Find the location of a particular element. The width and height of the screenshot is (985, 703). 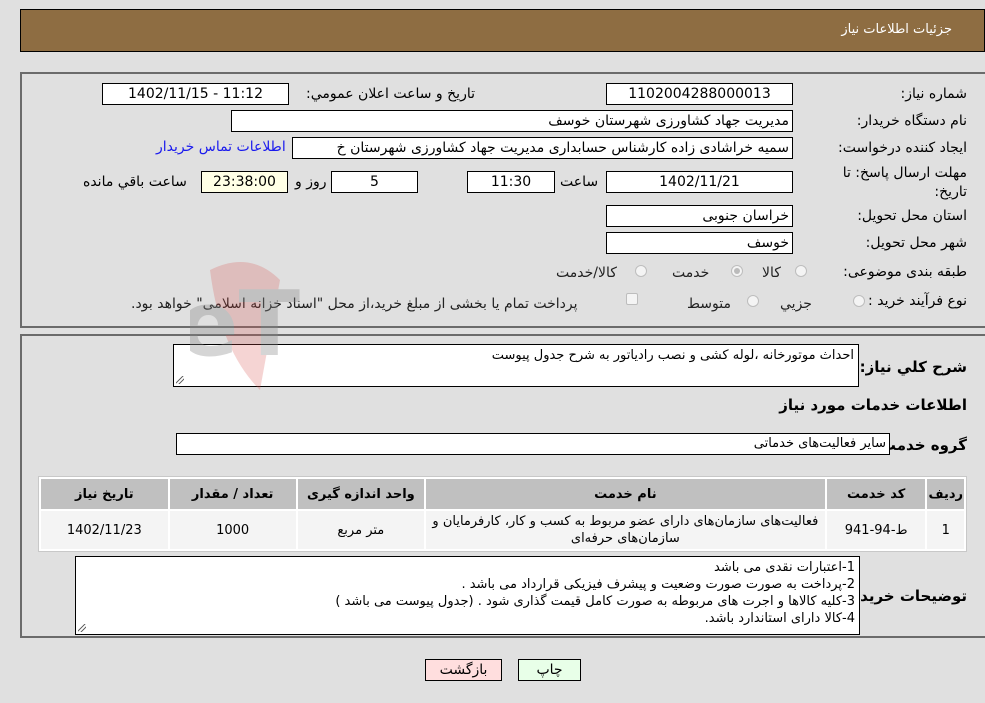

col-header-service-code: کد خدمت is located at coordinates (876, 494).